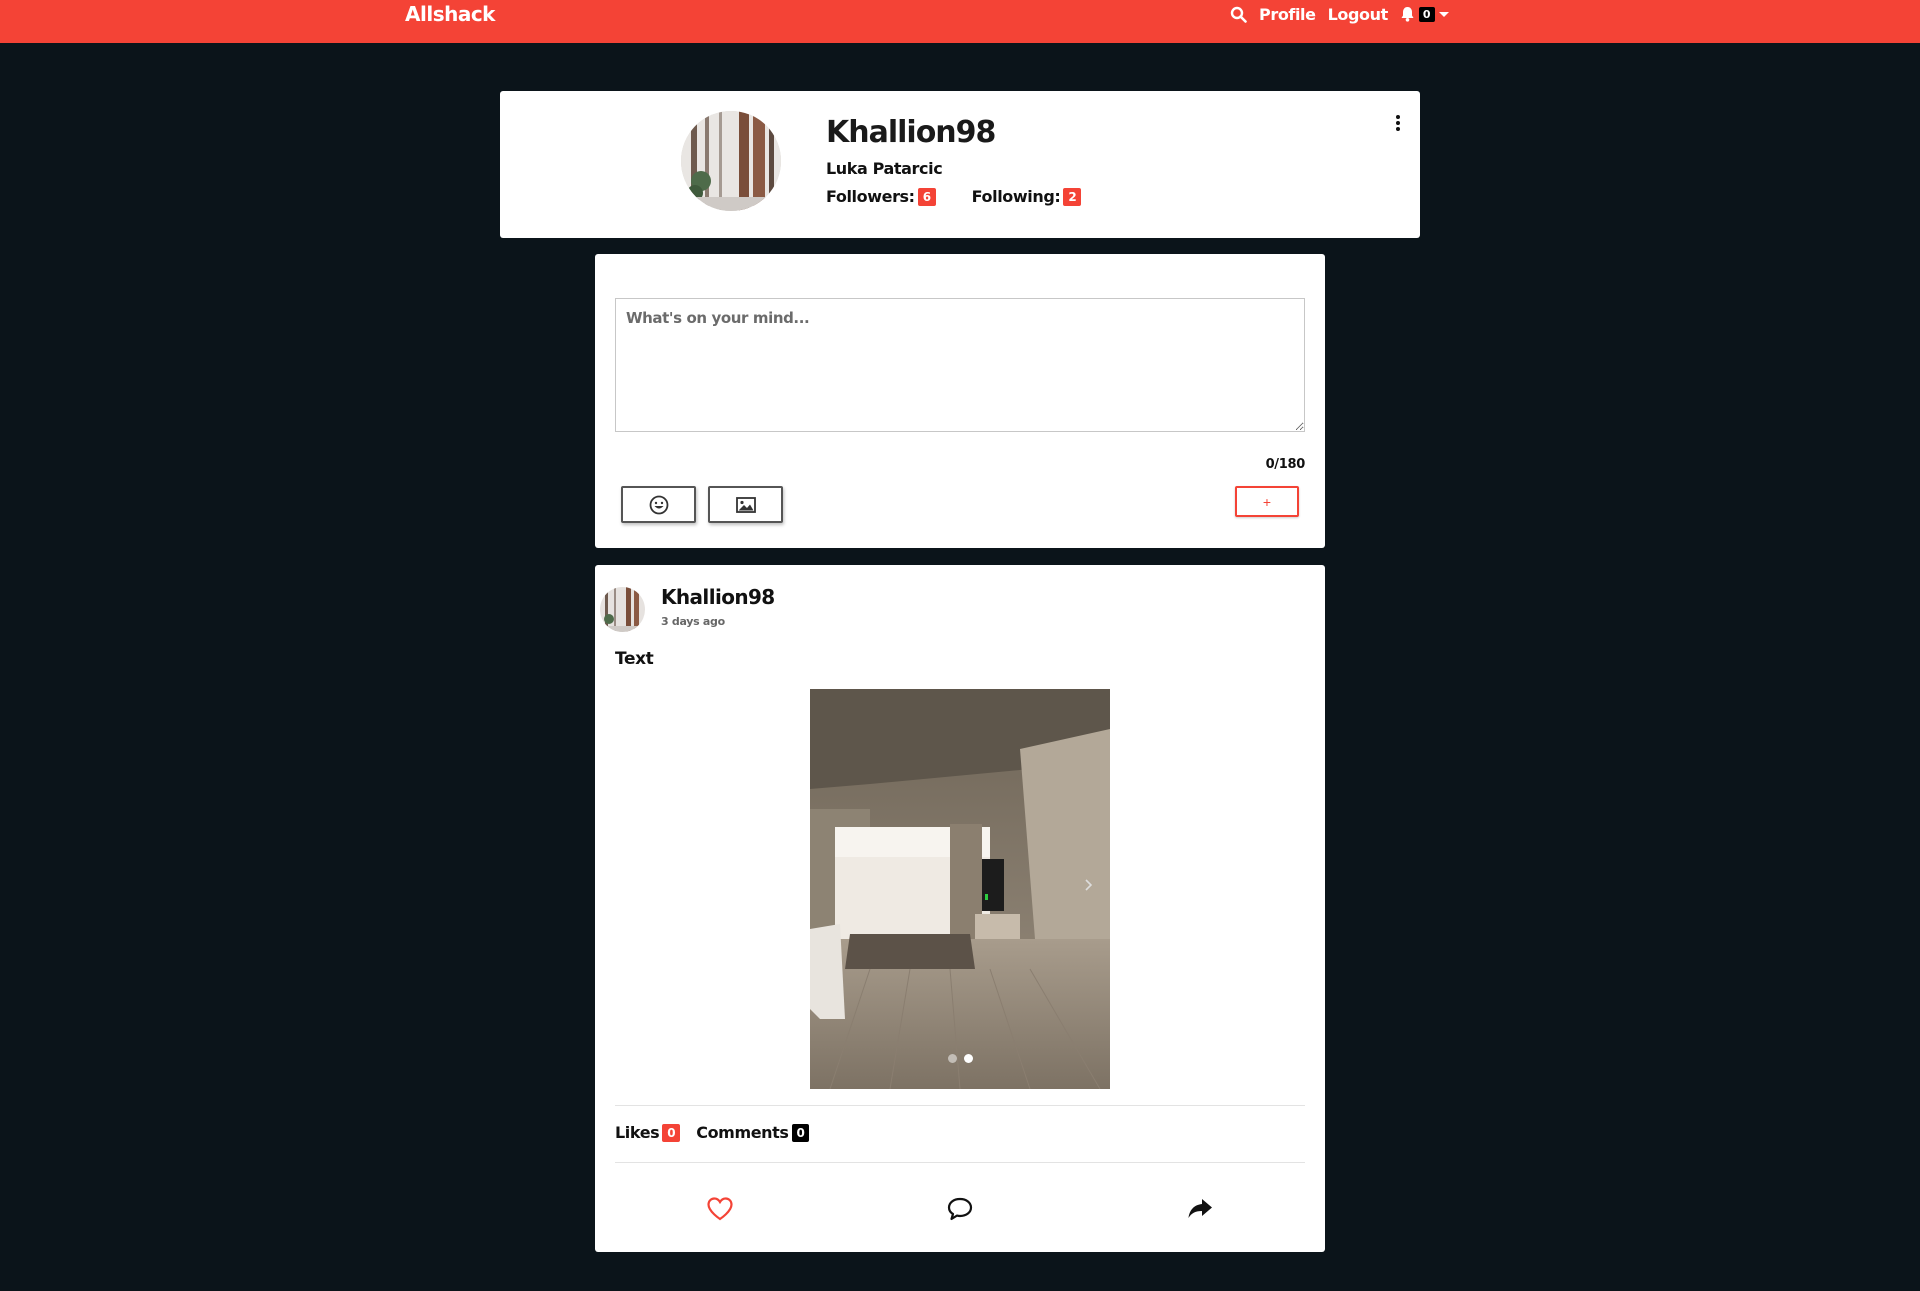  What do you see at coordinates (1358, 14) in the screenshot?
I see `nav-logout-link: Logout` at bounding box center [1358, 14].